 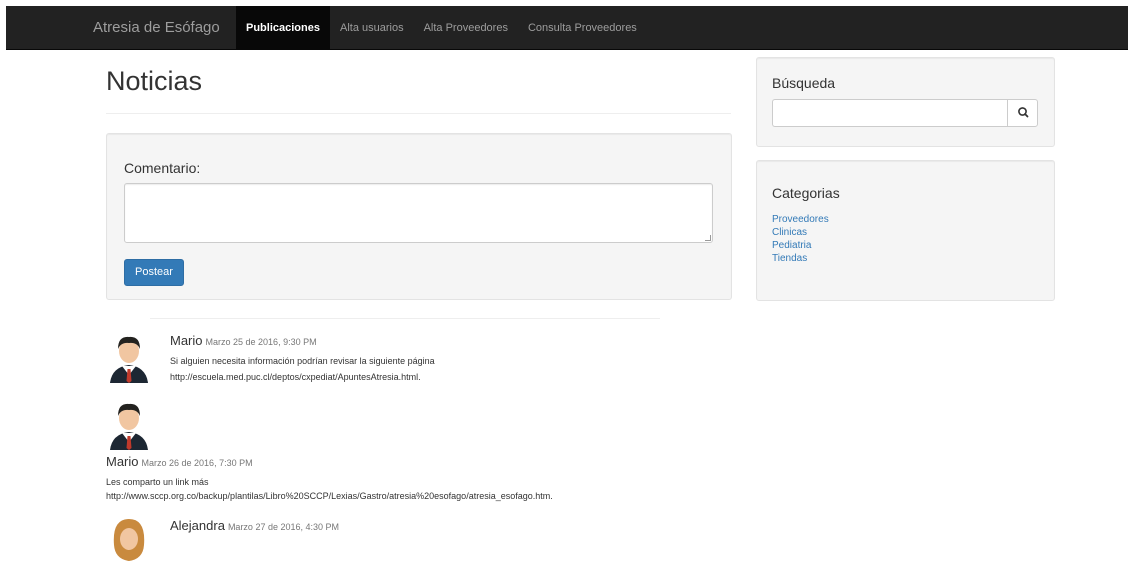 What do you see at coordinates (466, 28) in the screenshot?
I see `nav-item-alta-proveedores: Alta Proveedores` at bounding box center [466, 28].